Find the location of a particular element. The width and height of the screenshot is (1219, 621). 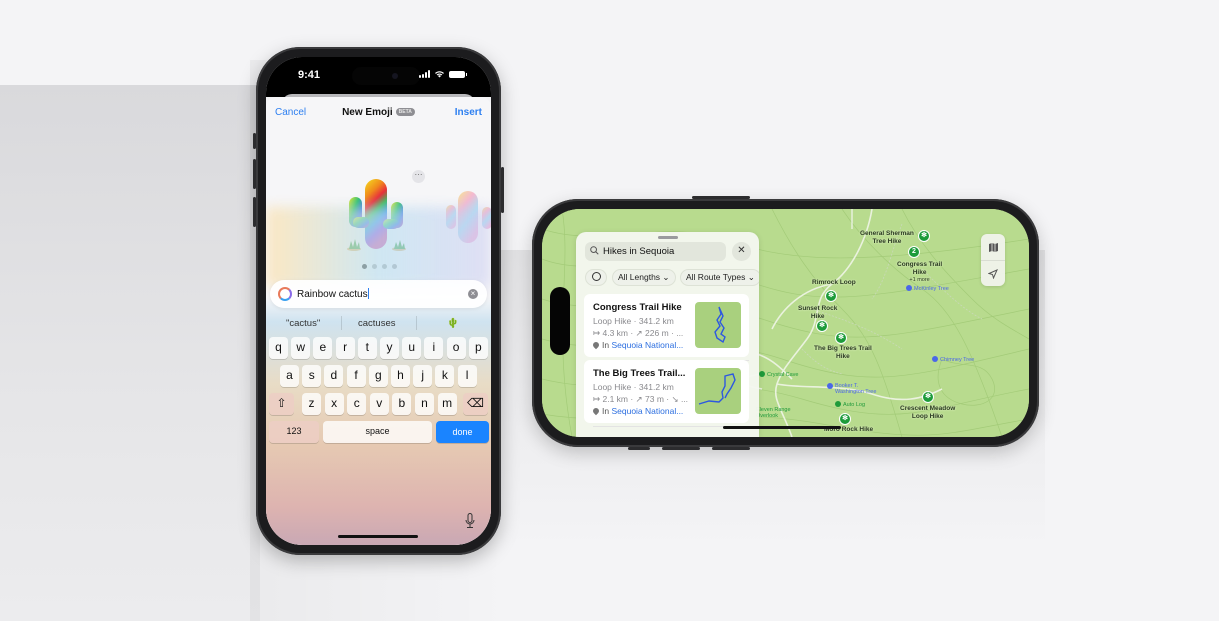

genmoji-icon is located at coordinates (285, 294).